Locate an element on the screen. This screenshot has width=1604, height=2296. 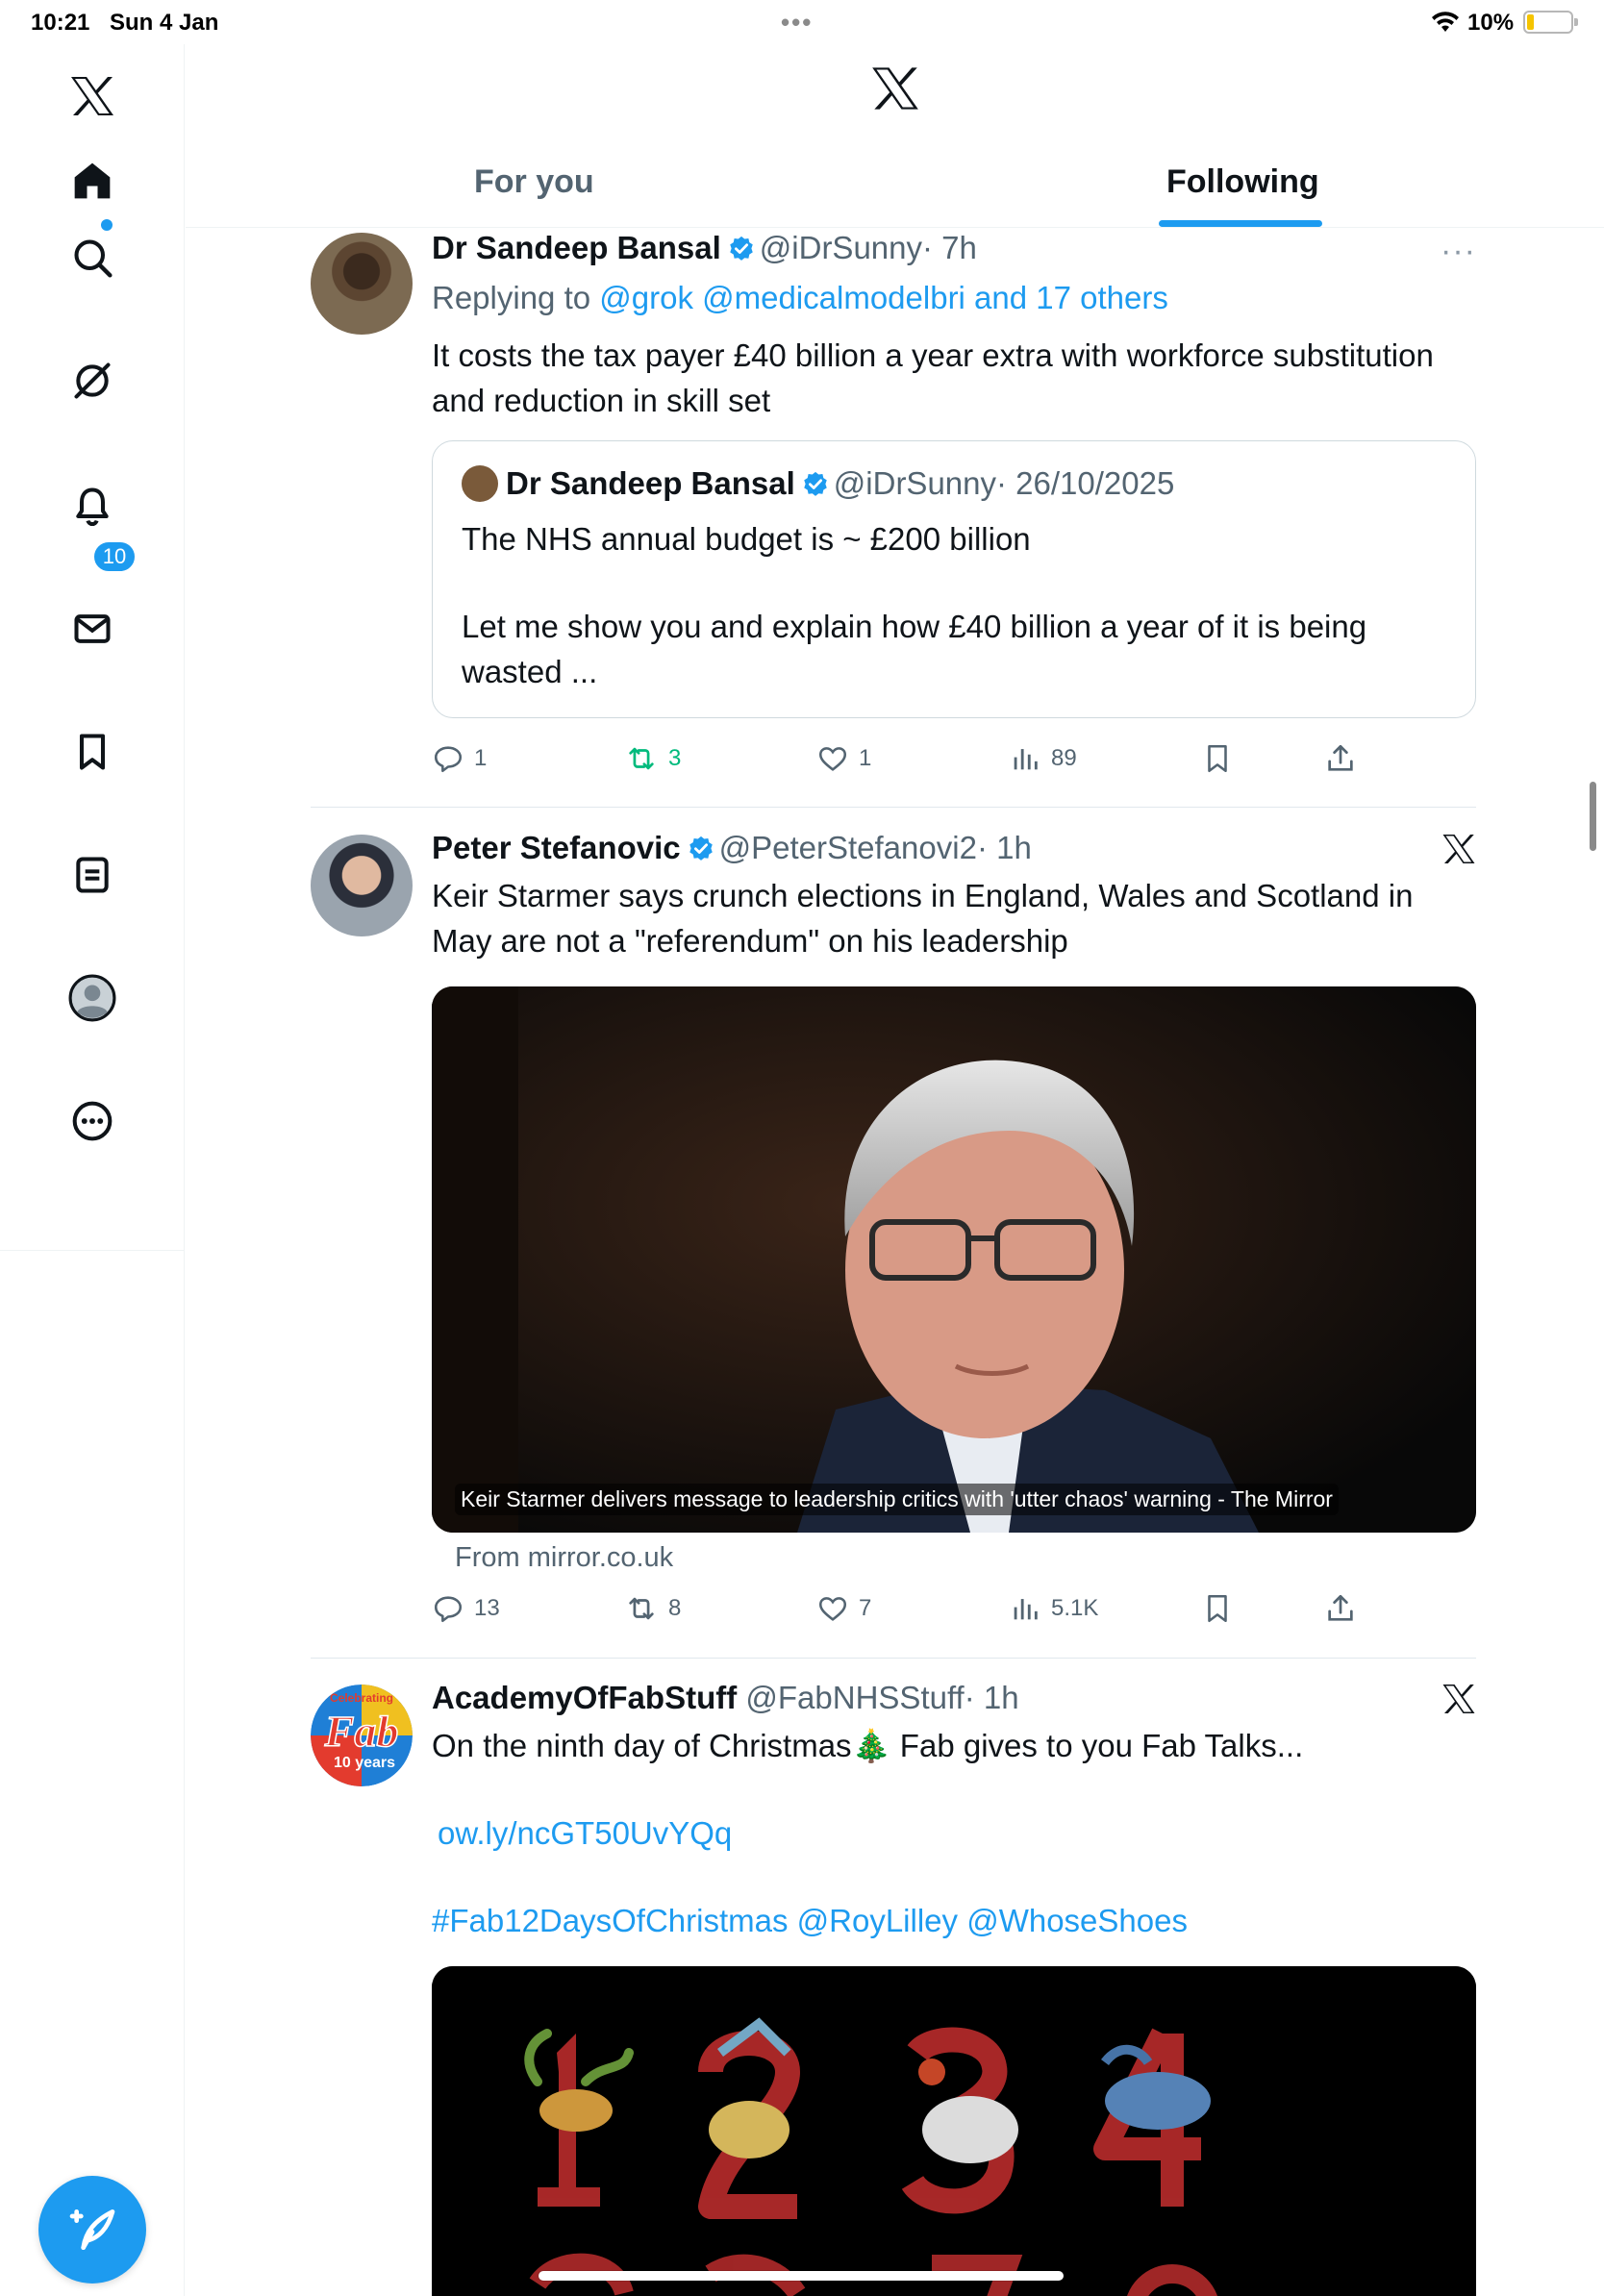
quoted-avatar is located at coordinates (480, 483).